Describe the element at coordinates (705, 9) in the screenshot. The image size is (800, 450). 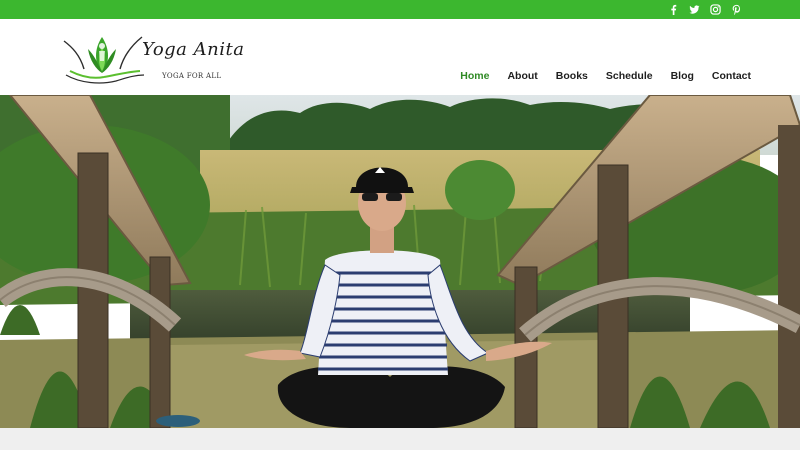
I see `social-links` at that location.